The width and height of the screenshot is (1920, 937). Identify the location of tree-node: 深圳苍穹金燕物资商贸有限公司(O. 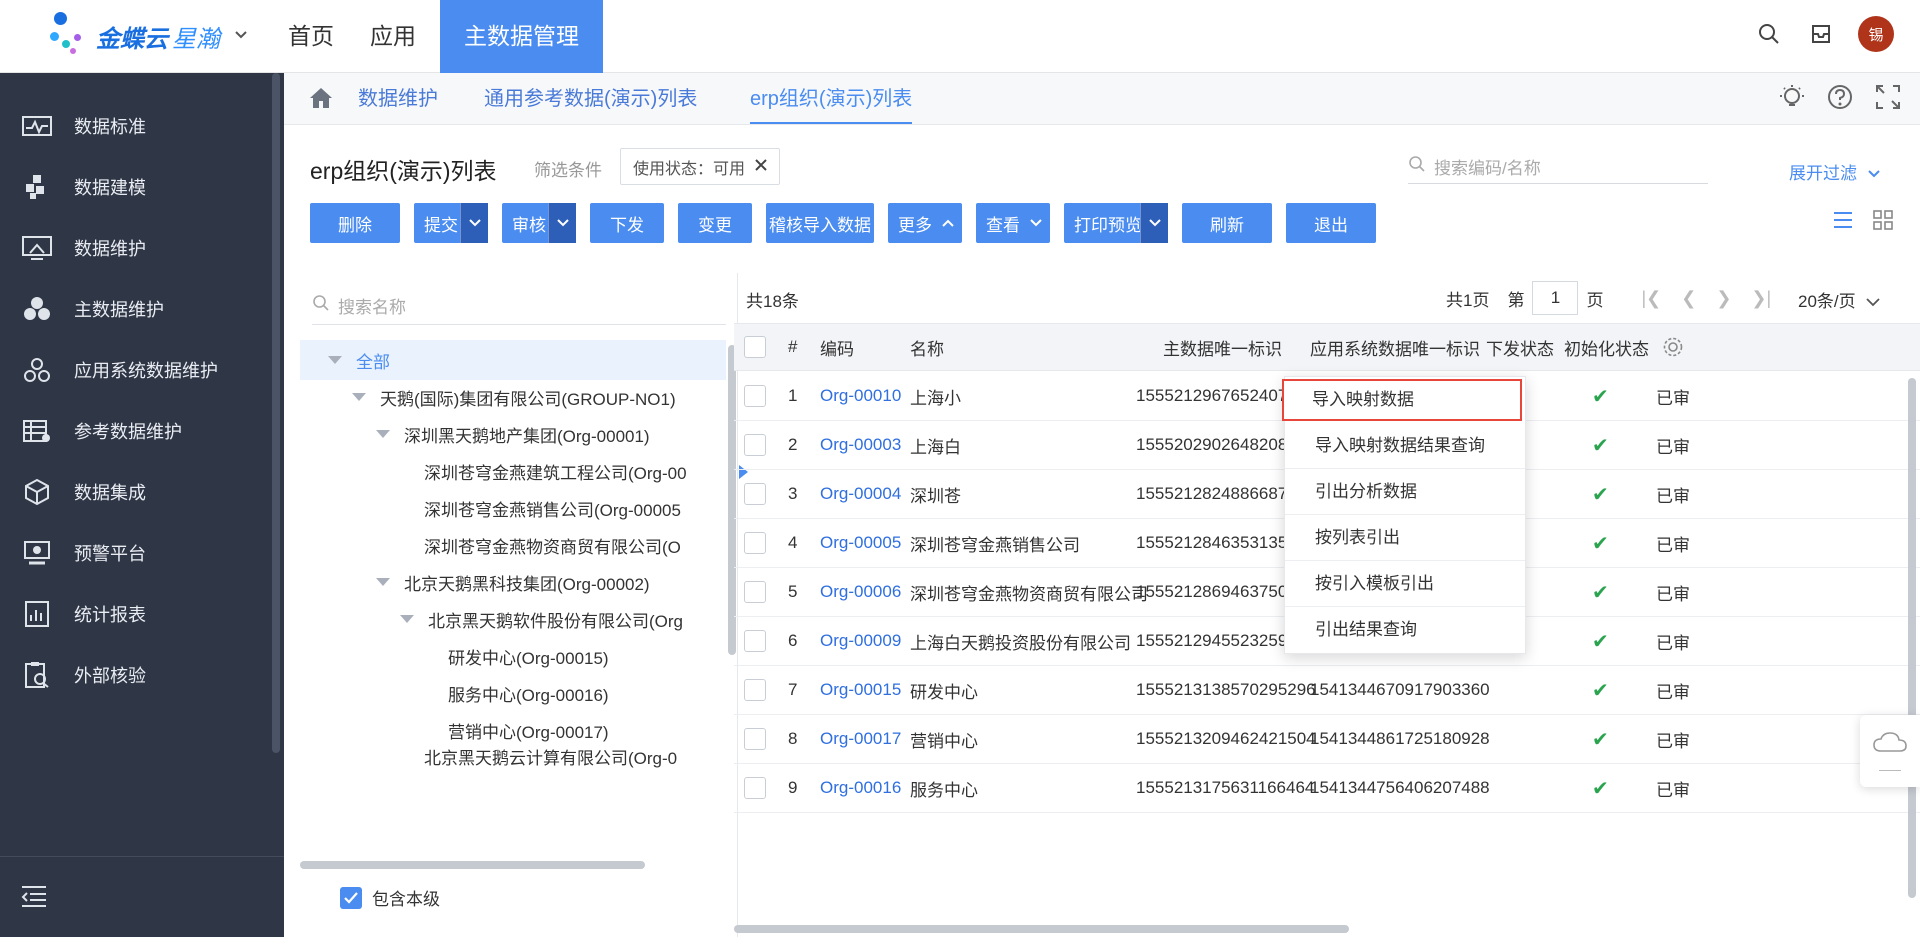
(513, 545).